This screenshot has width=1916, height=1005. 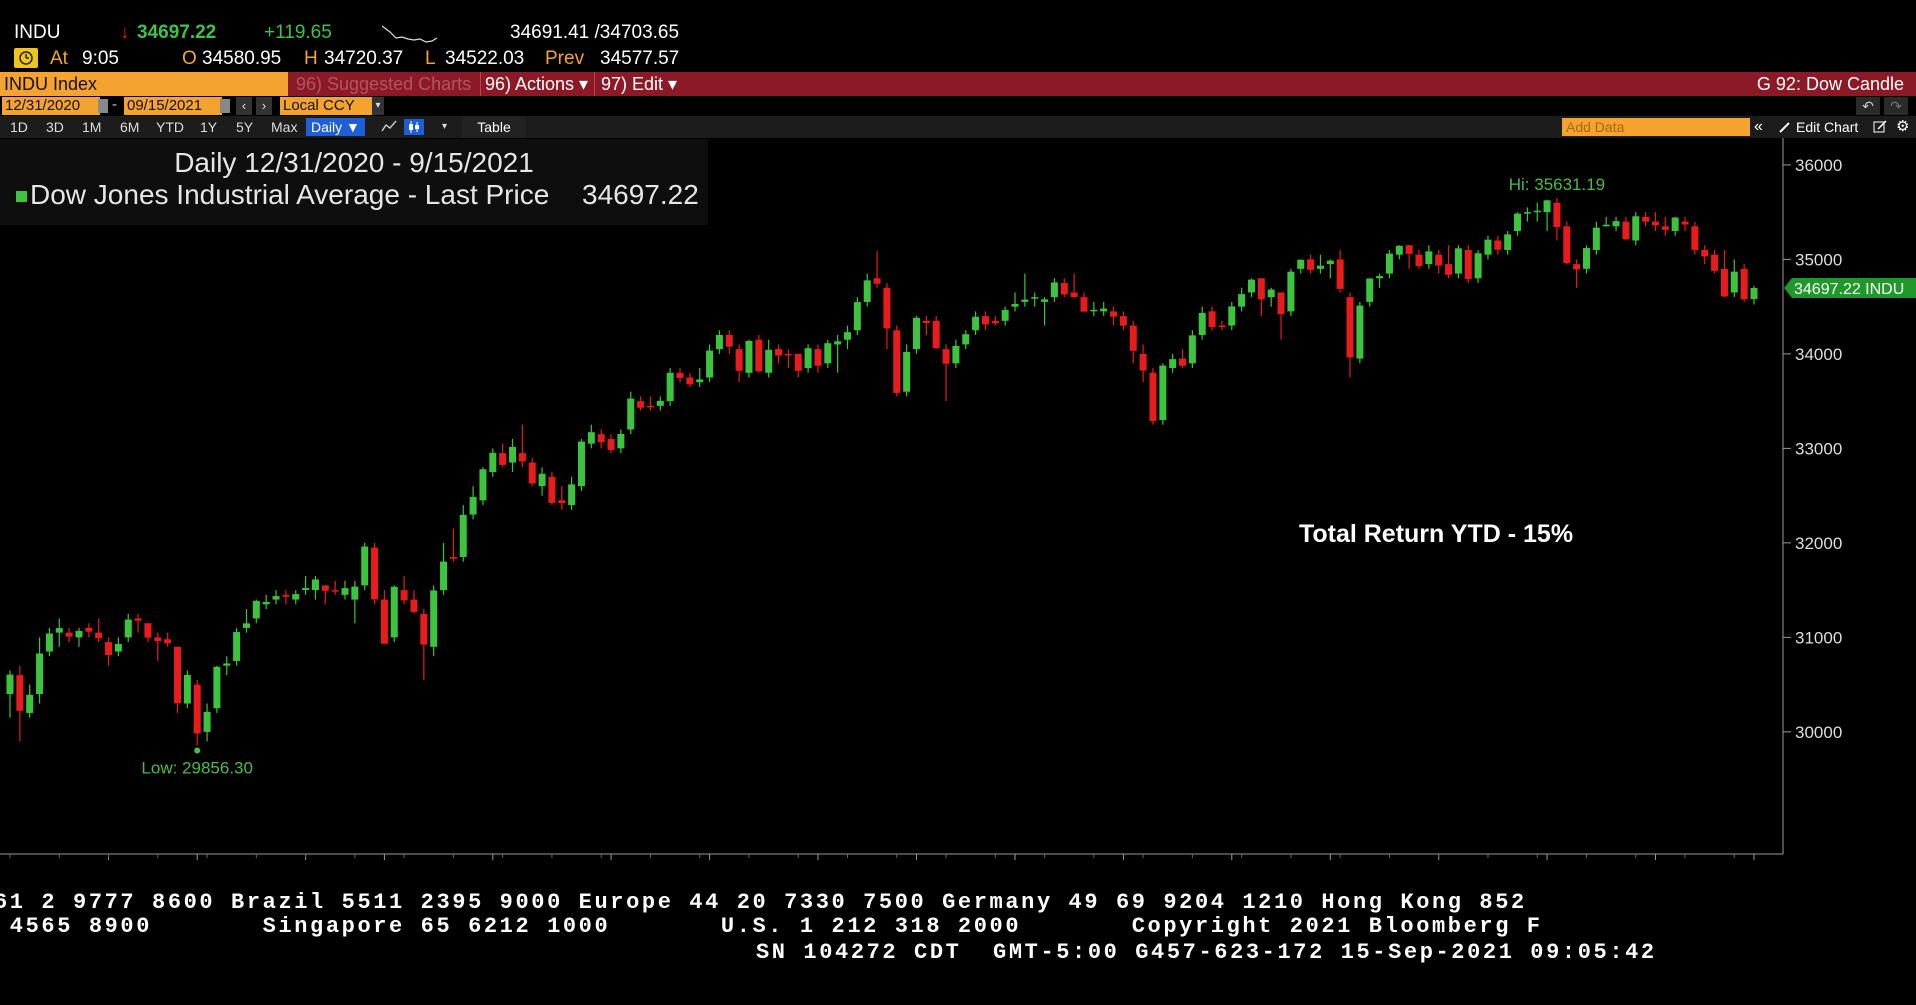 What do you see at coordinates (1896, 106) in the screenshot?
I see `redo-icon: ↷` at bounding box center [1896, 106].